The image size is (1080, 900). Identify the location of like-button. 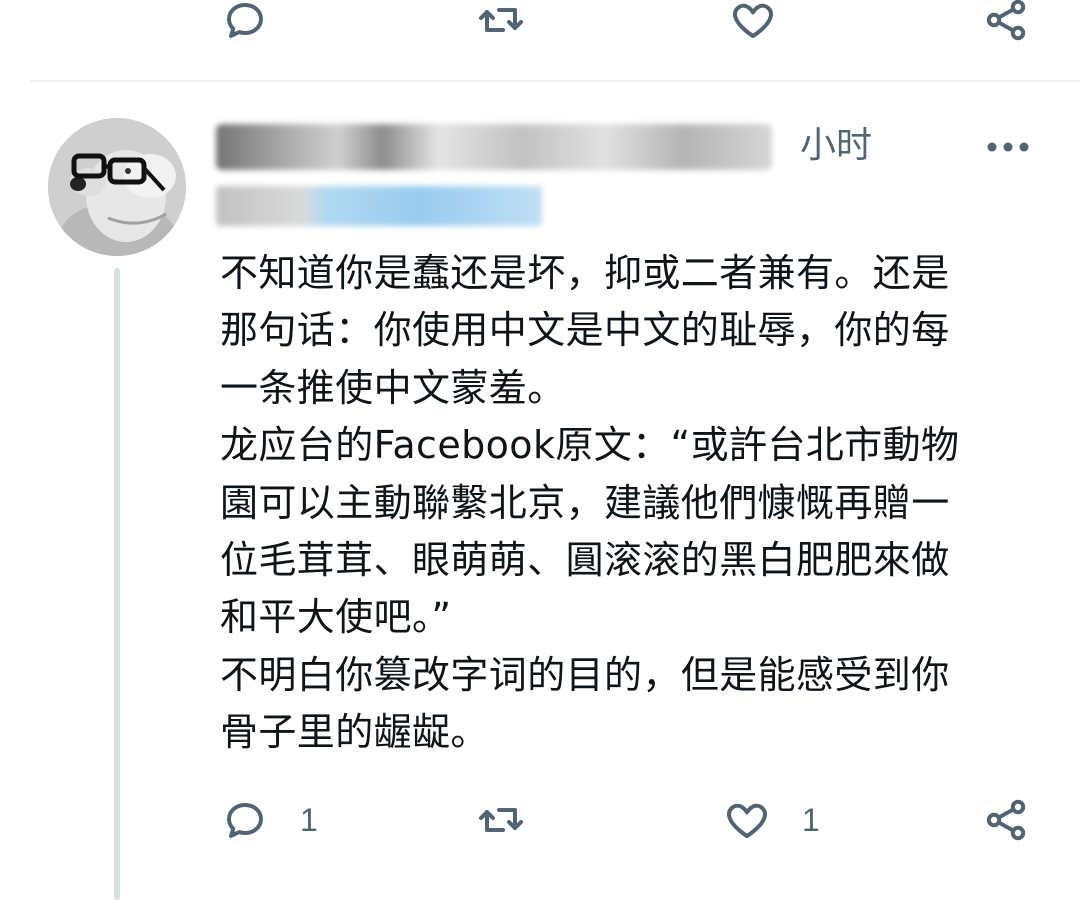
(753, 22).